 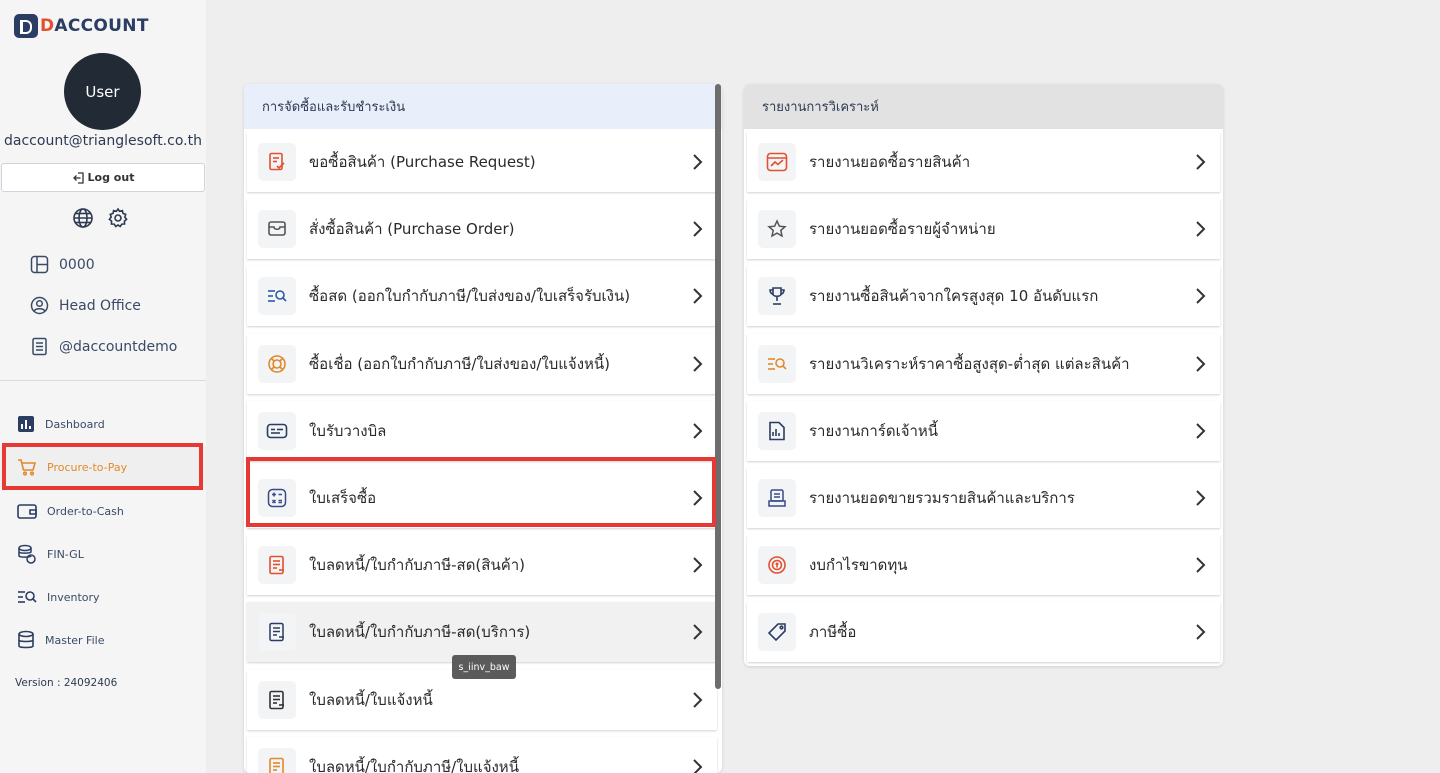 What do you see at coordinates (277, 632) in the screenshot?
I see `service-note-icon` at bounding box center [277, 632].